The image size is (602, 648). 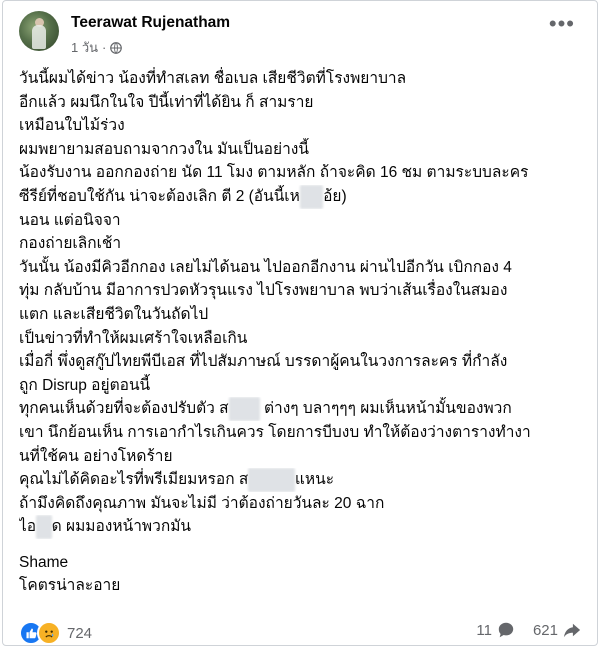 What do you see at coordinates (484, 630) in the screenshot?
I see `comment-count: 11` at bounding box center [484, 630].